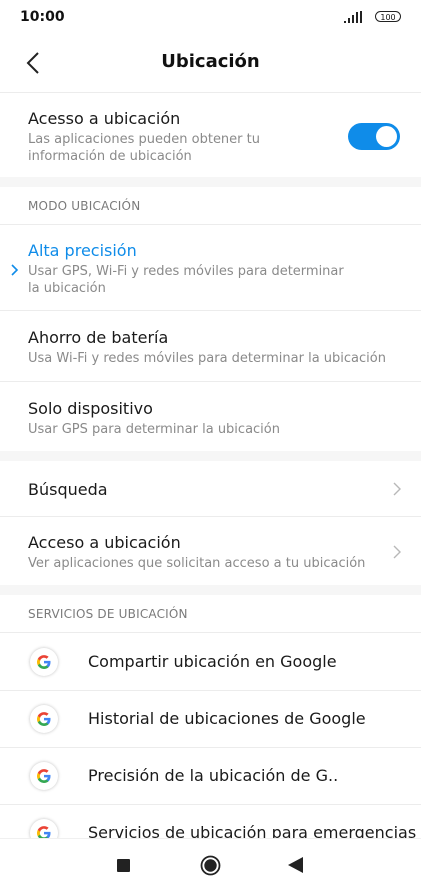 This screenshot has height=891, width=421. Describe the element at coordinates (353, 17) in the screenshot. I see `signal-icon` at that location.